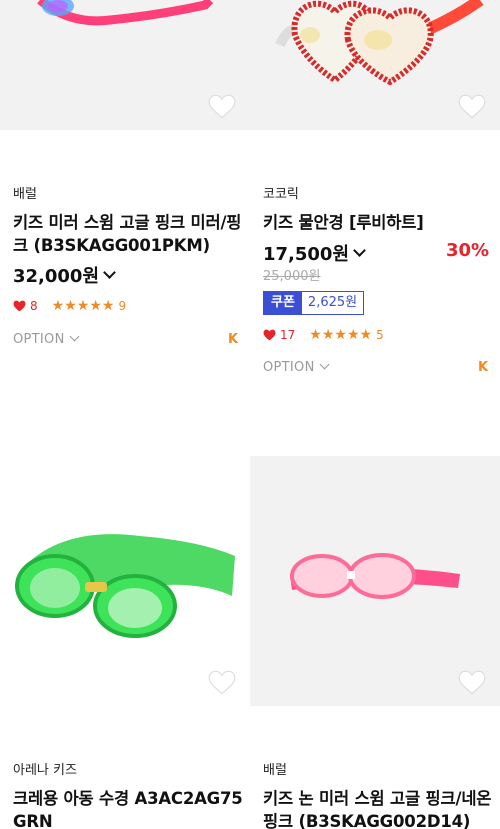 This screenshot has height=829, width=500. I want to click on brand-label: 아레나 키즈, so click(45, 770).